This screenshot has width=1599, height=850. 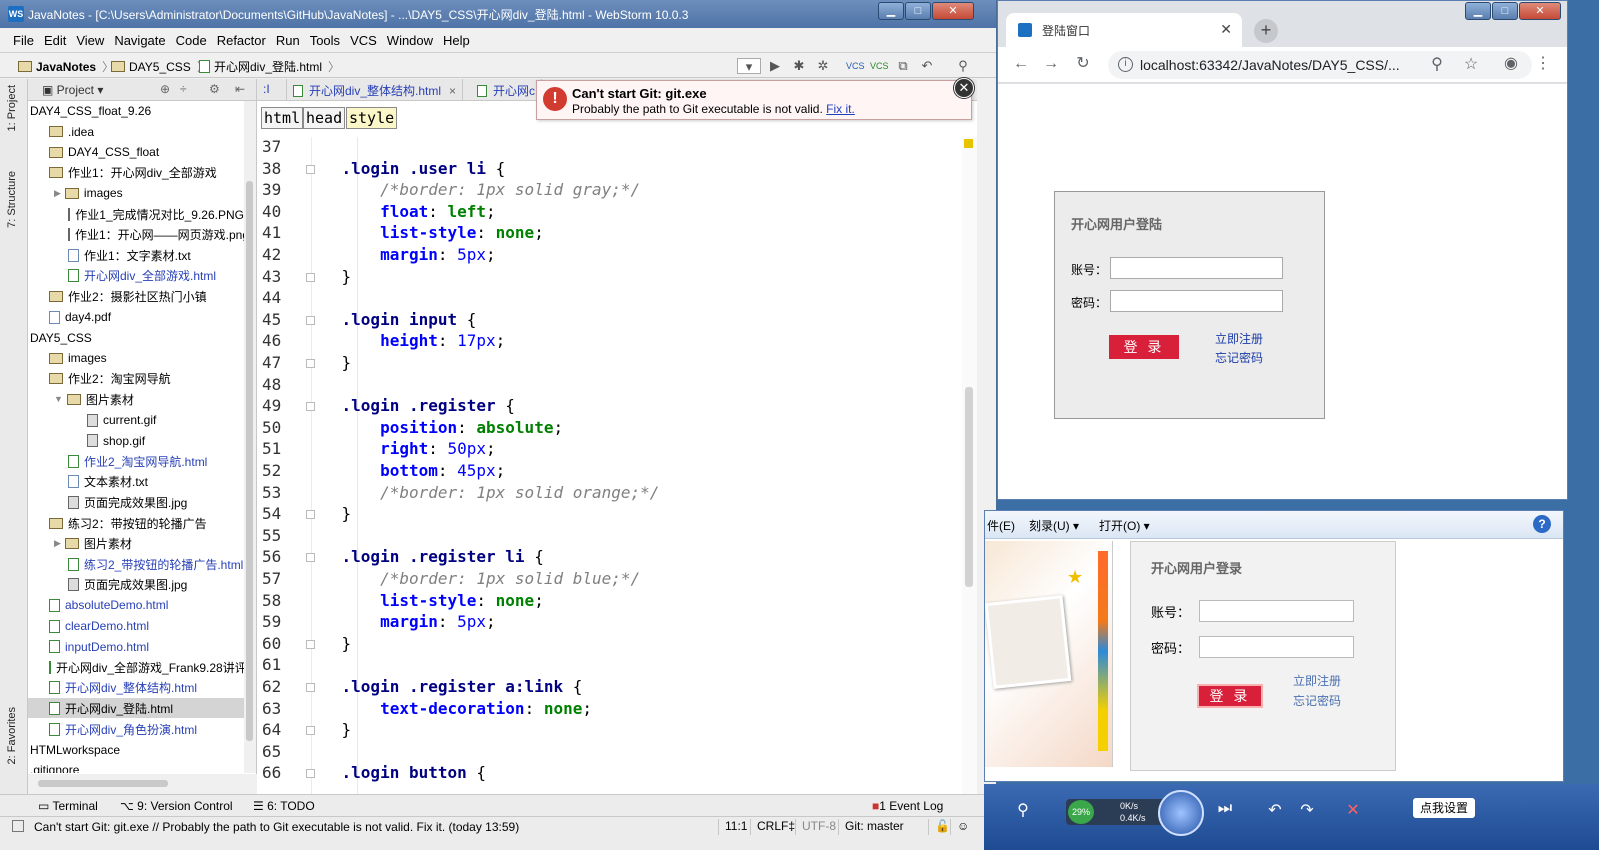 I want to click on tree-item: 作业1_完成情况对比_9.26.PNG, so click(x=136, y=214).